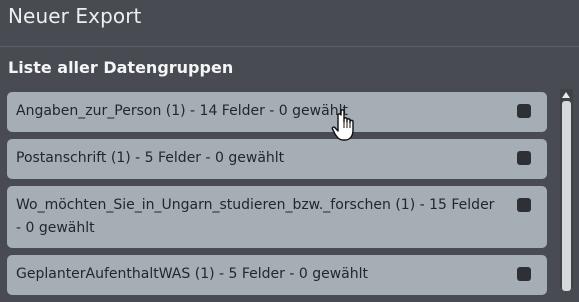  I want to click on vertical-scrollbar, so click(566, 190).